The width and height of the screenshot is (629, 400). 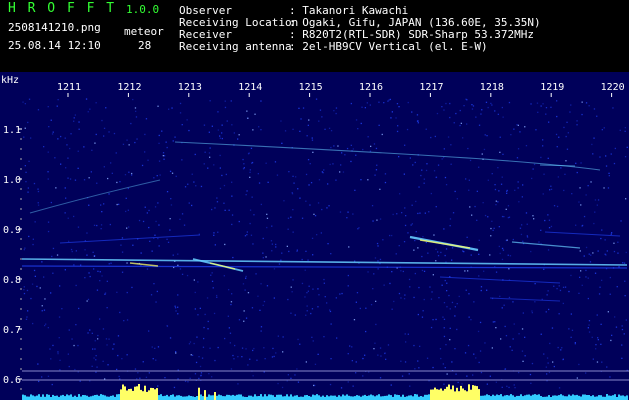 What do you see at coordinates (492, 87) in the screenshot?
I see `x-tick-label: 1218` at bounding box center [492, 87].